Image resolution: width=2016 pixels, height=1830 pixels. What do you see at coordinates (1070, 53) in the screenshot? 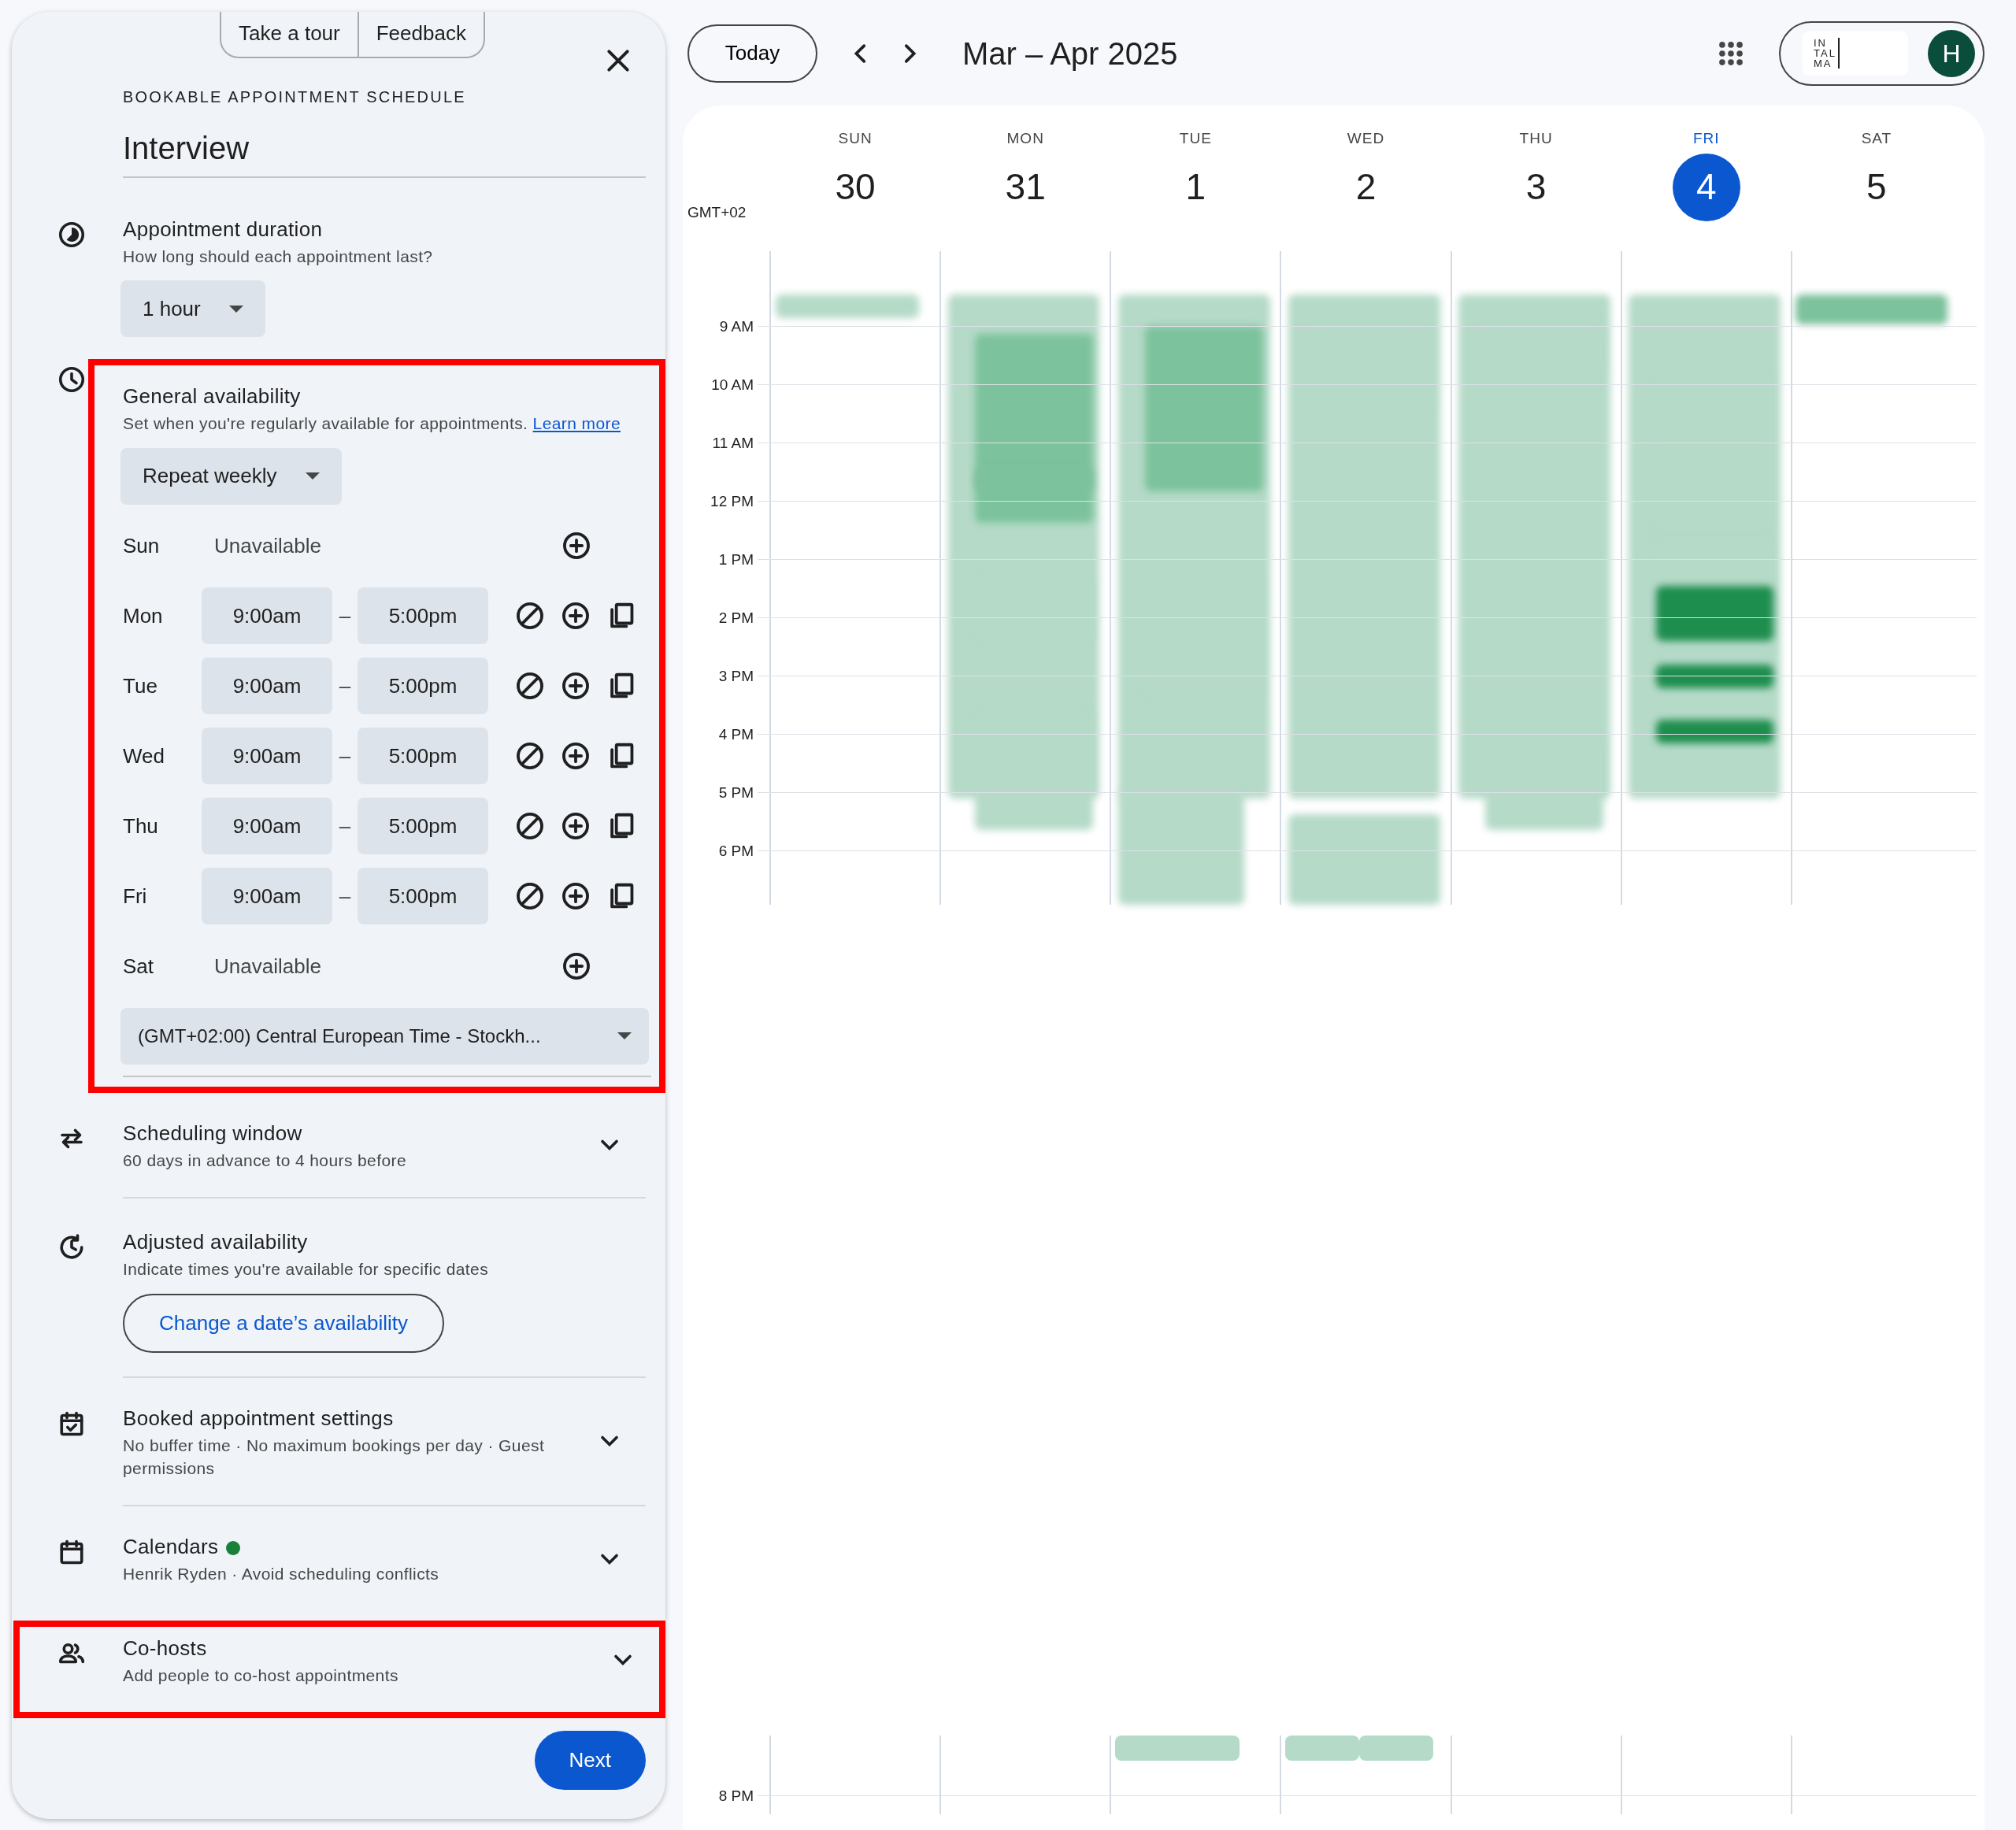
I see `date-range: Mar – Apr 2025` at bounding box center [1070, 53].